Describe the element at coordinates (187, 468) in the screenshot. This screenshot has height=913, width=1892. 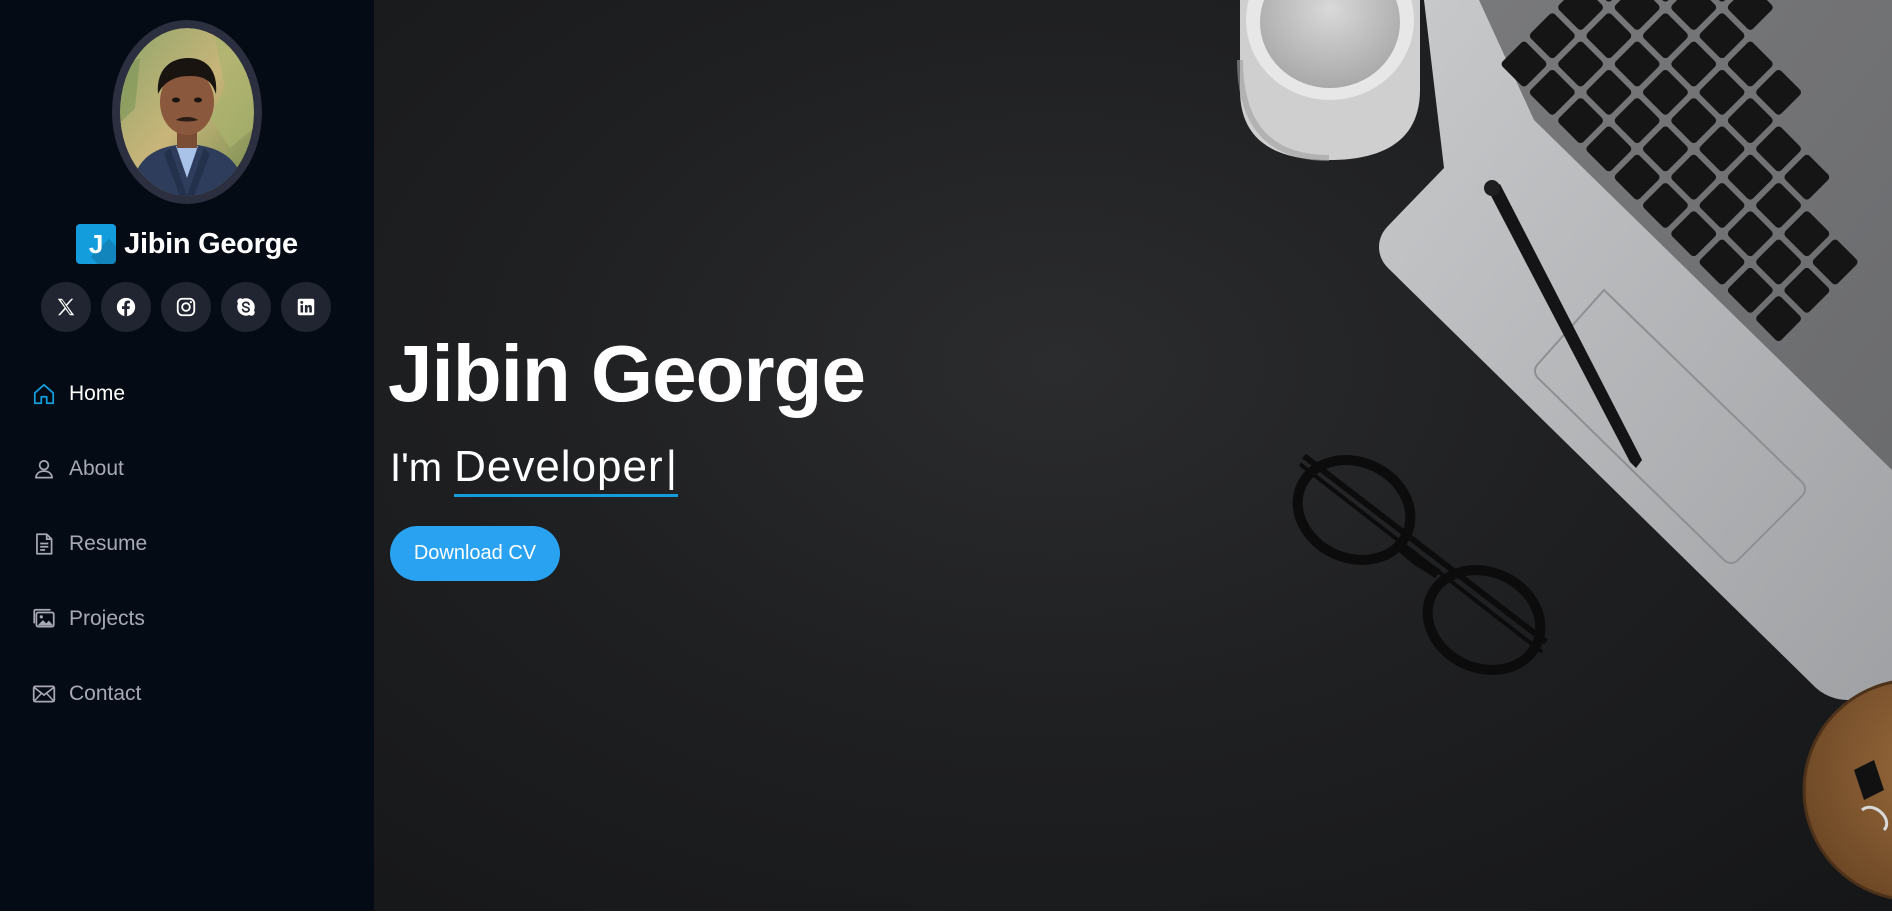
I see `nav-item-about: About` at that location.